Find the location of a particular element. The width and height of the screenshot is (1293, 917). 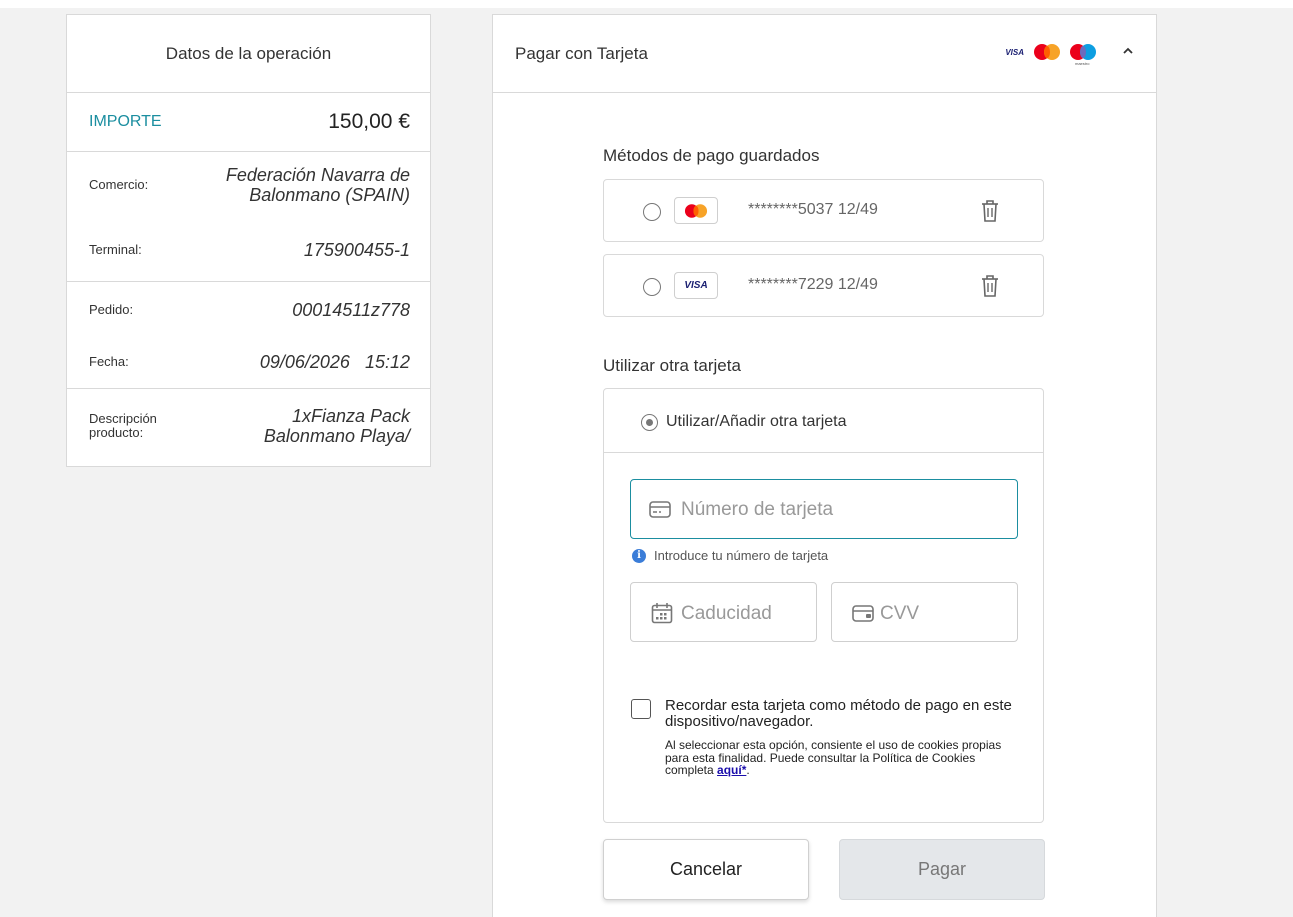

card-payment-header: Pagar con Tarjeta VISA maestro is located at coordinates (824, 54).